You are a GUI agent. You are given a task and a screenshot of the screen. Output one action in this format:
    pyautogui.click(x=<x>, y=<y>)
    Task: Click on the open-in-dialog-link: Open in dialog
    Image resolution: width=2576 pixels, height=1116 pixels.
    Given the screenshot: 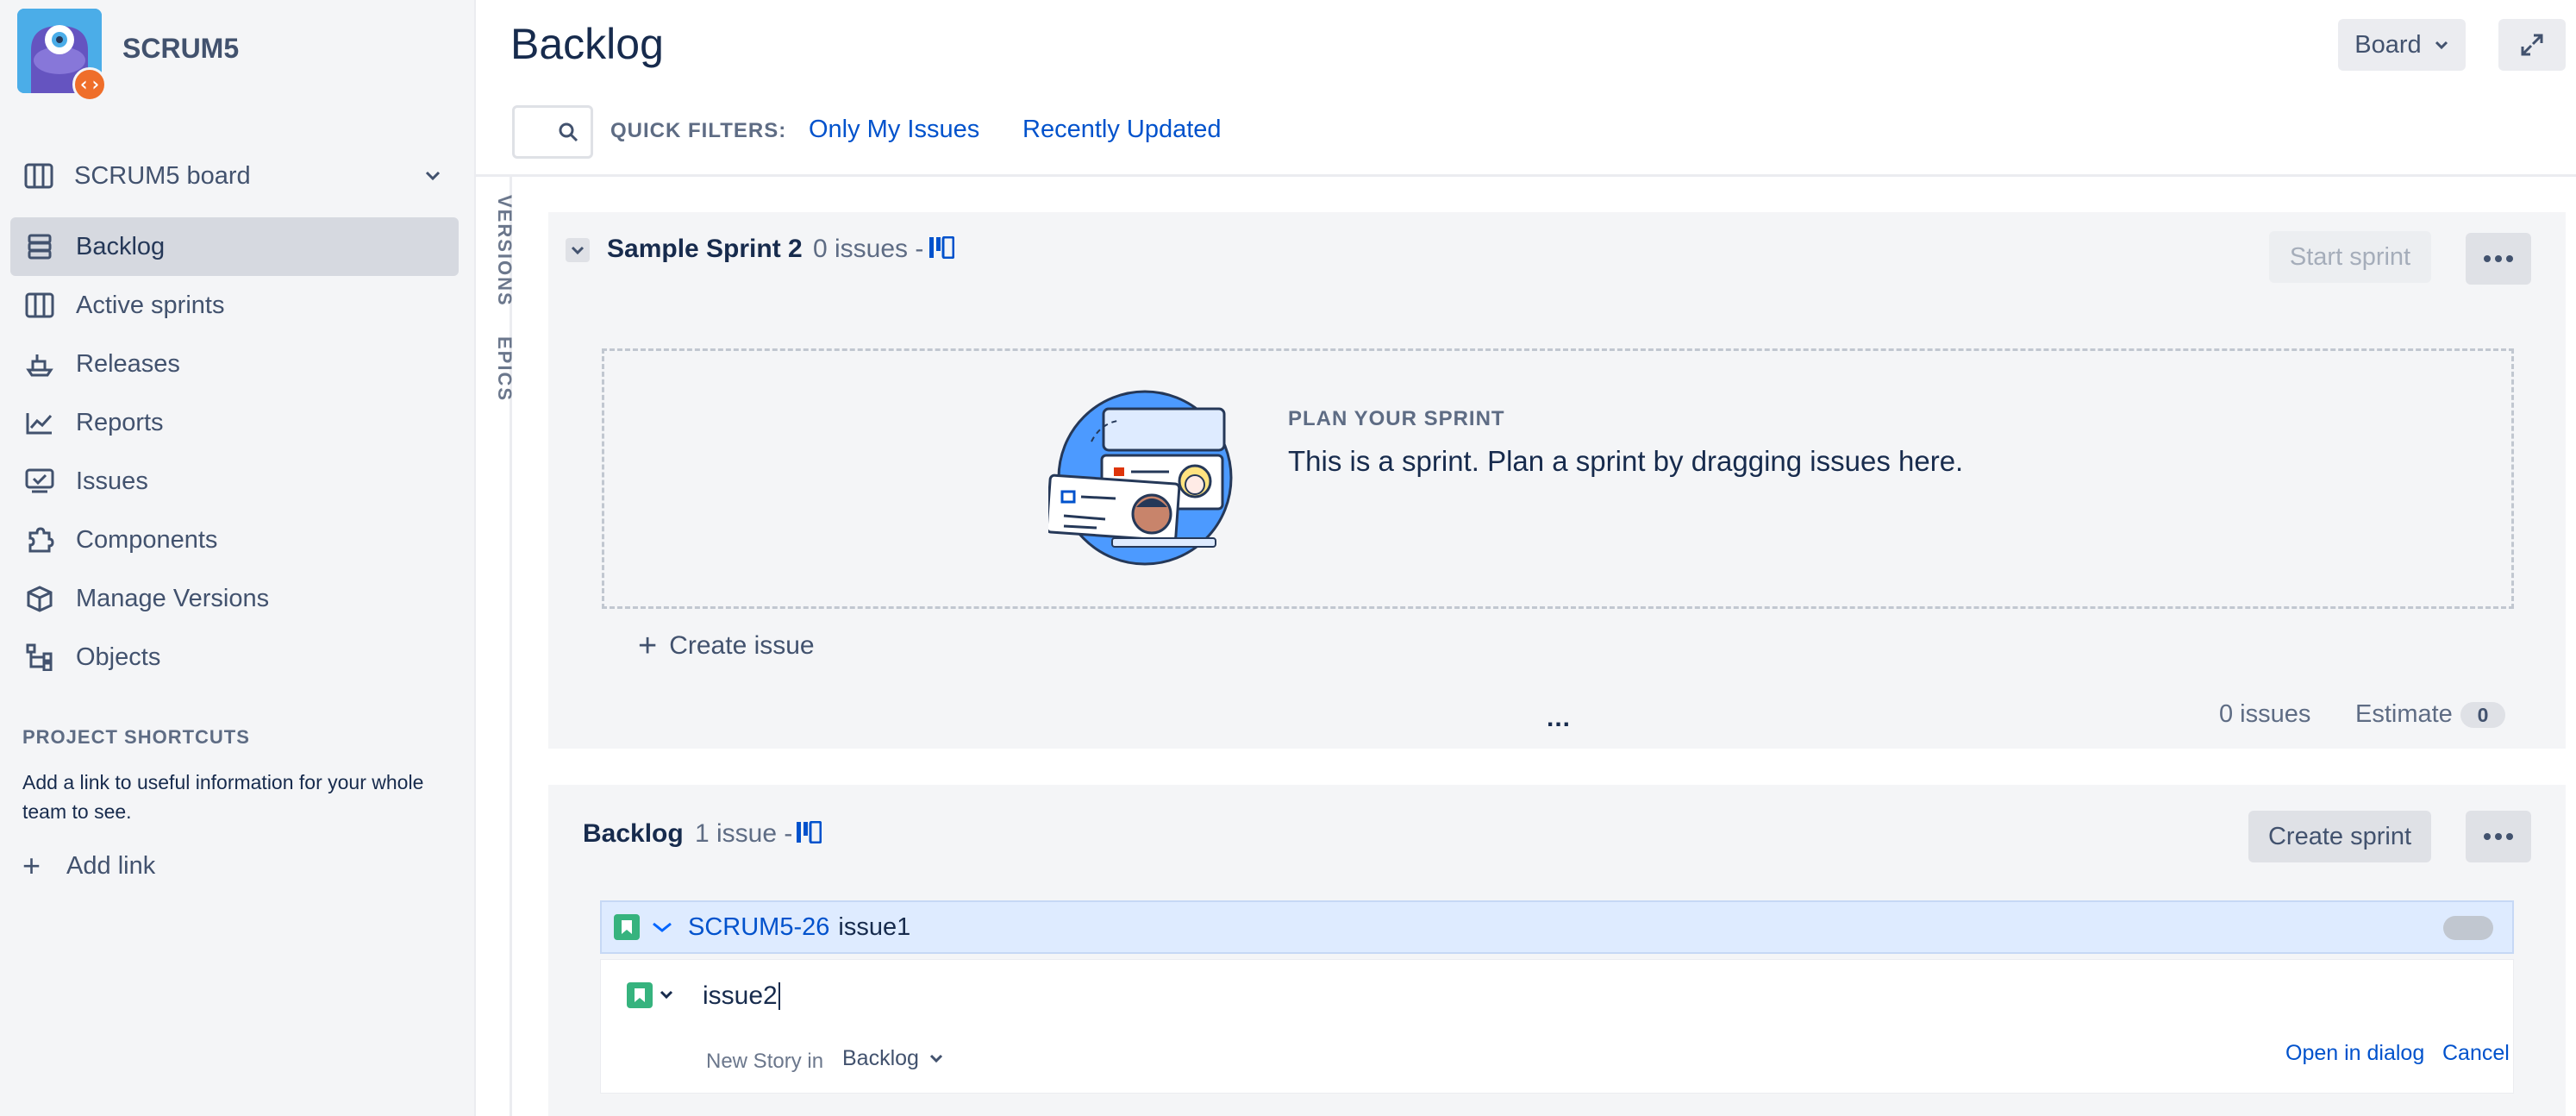 What is the action you would take?
    pyautogui.click(x=2354, y=1053)
    